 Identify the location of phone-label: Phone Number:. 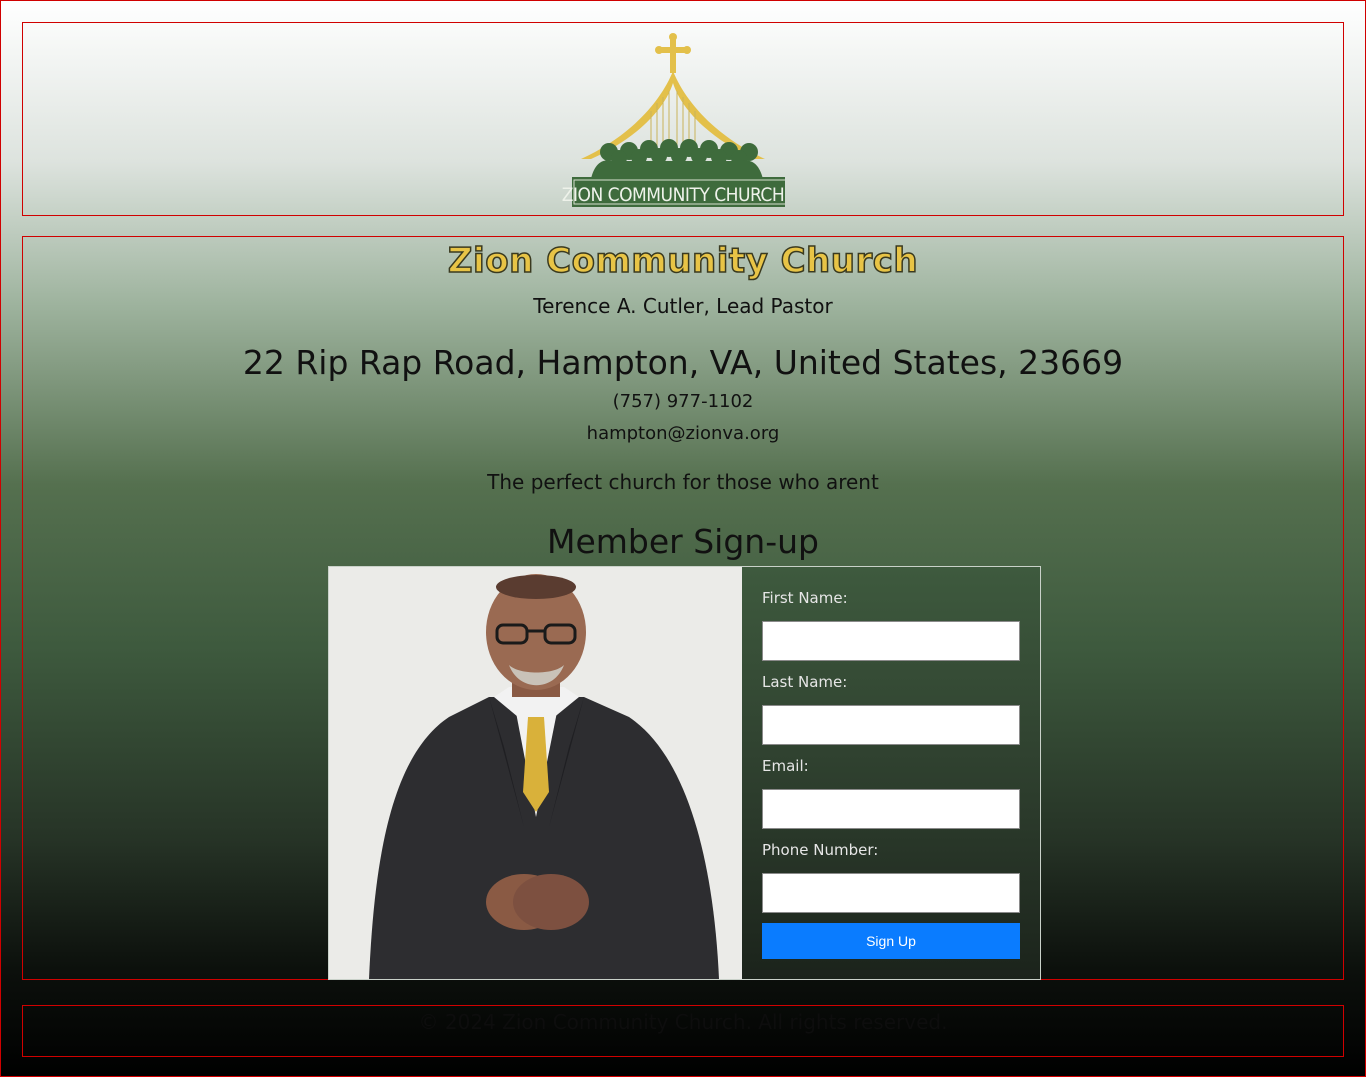
(820, 850).